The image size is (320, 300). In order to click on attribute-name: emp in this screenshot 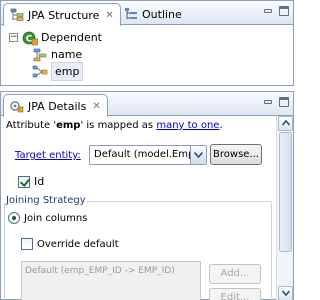, I will do `click(68, 125)`.